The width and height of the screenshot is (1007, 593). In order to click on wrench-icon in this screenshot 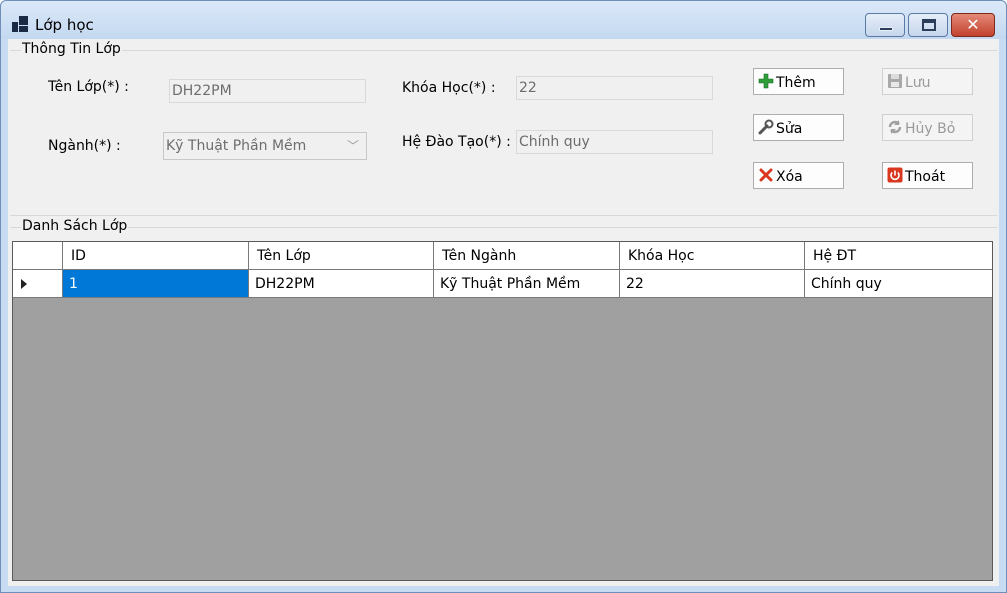, I will do `click(766, 127)`.